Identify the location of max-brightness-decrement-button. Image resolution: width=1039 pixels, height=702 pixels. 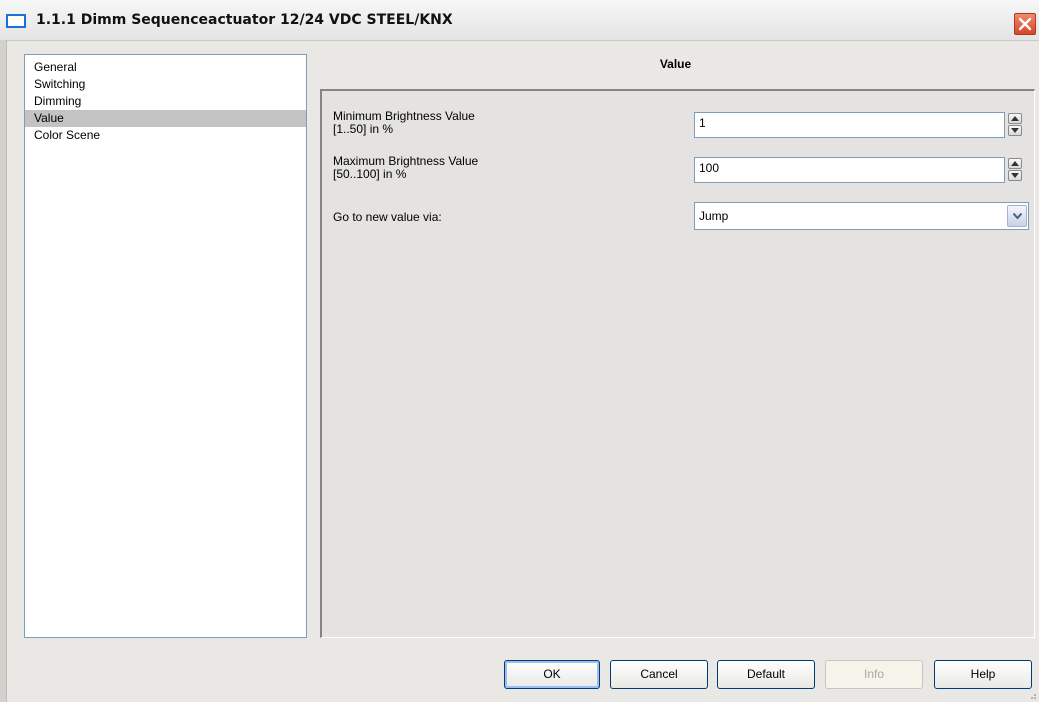
(1015, 175).